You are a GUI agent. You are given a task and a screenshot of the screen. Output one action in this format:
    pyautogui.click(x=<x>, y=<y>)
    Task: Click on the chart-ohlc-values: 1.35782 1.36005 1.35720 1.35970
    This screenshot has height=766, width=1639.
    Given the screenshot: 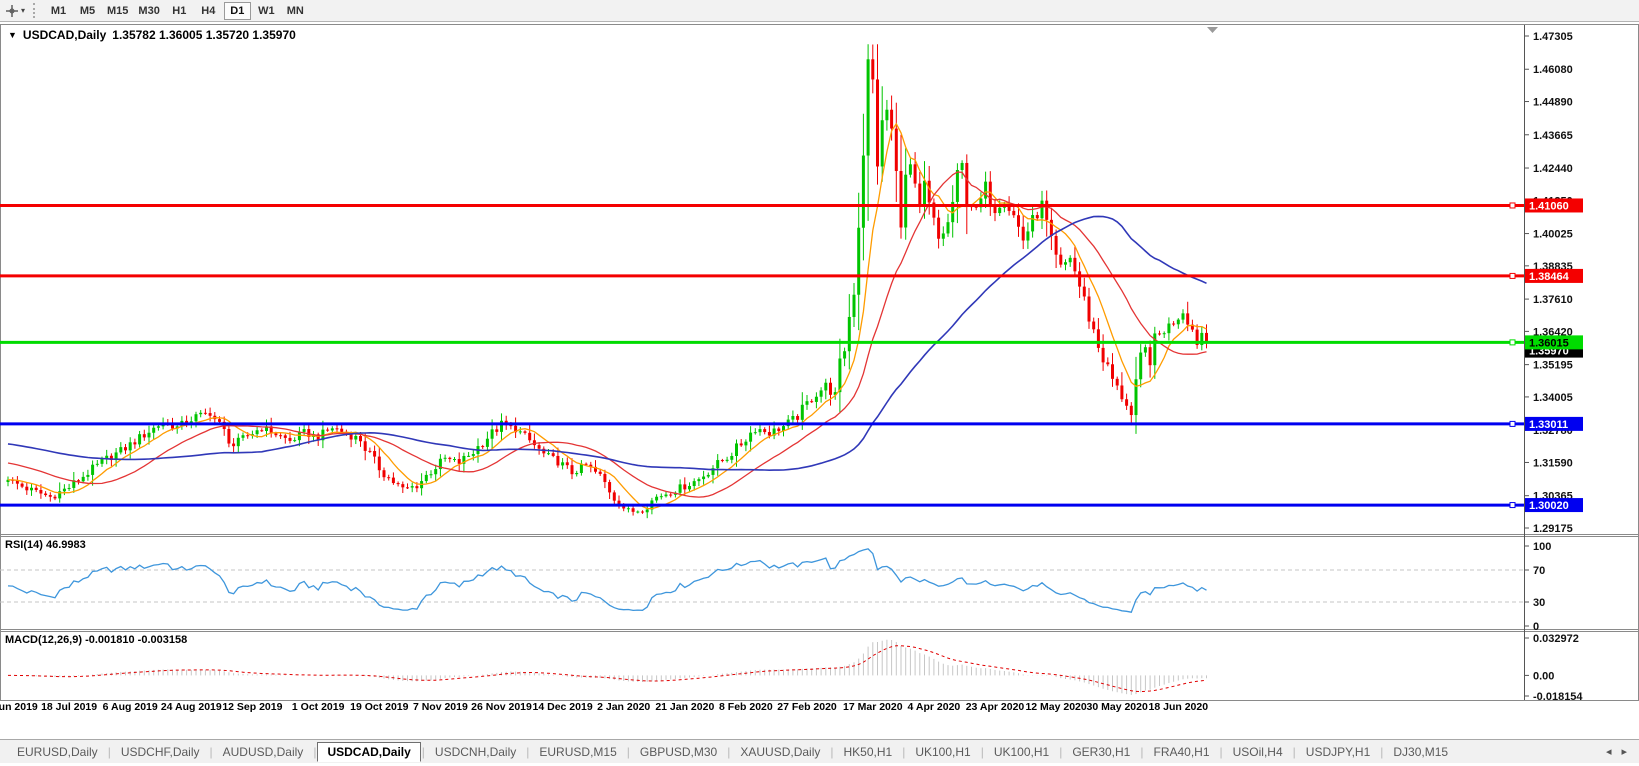 What is the action you would take?
    pyautogui.click(x=204, y=35)
    